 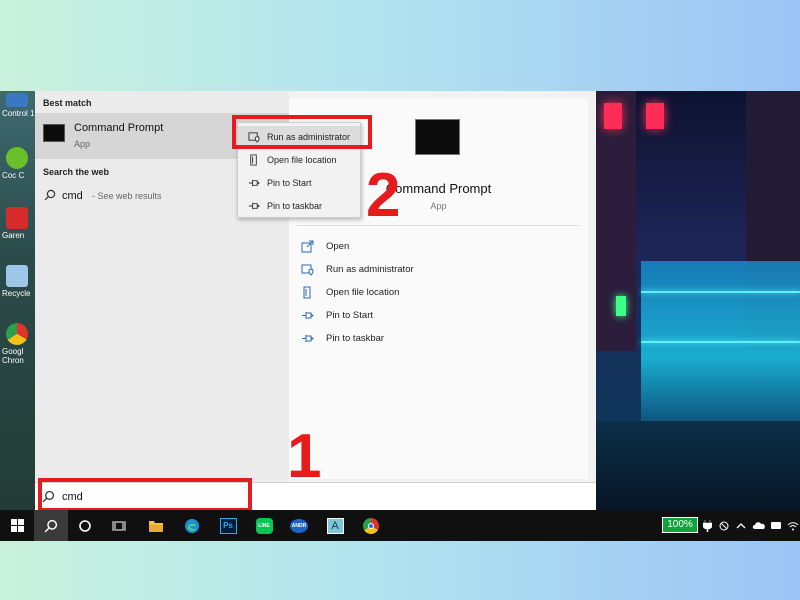 What do you see at coordinates (698, 465) in the screenshot?
I see `wallpaper-street` at bounding box center [698, 465].